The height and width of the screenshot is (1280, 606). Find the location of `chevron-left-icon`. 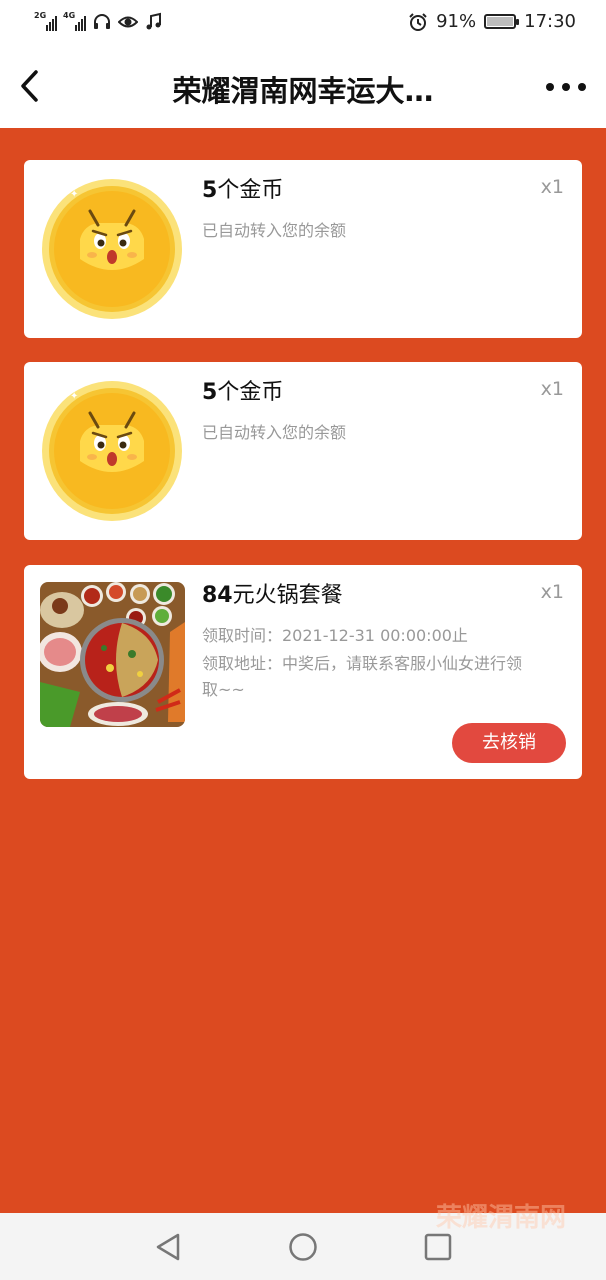

chevron-left-icon is located at coordinates (29, 86).